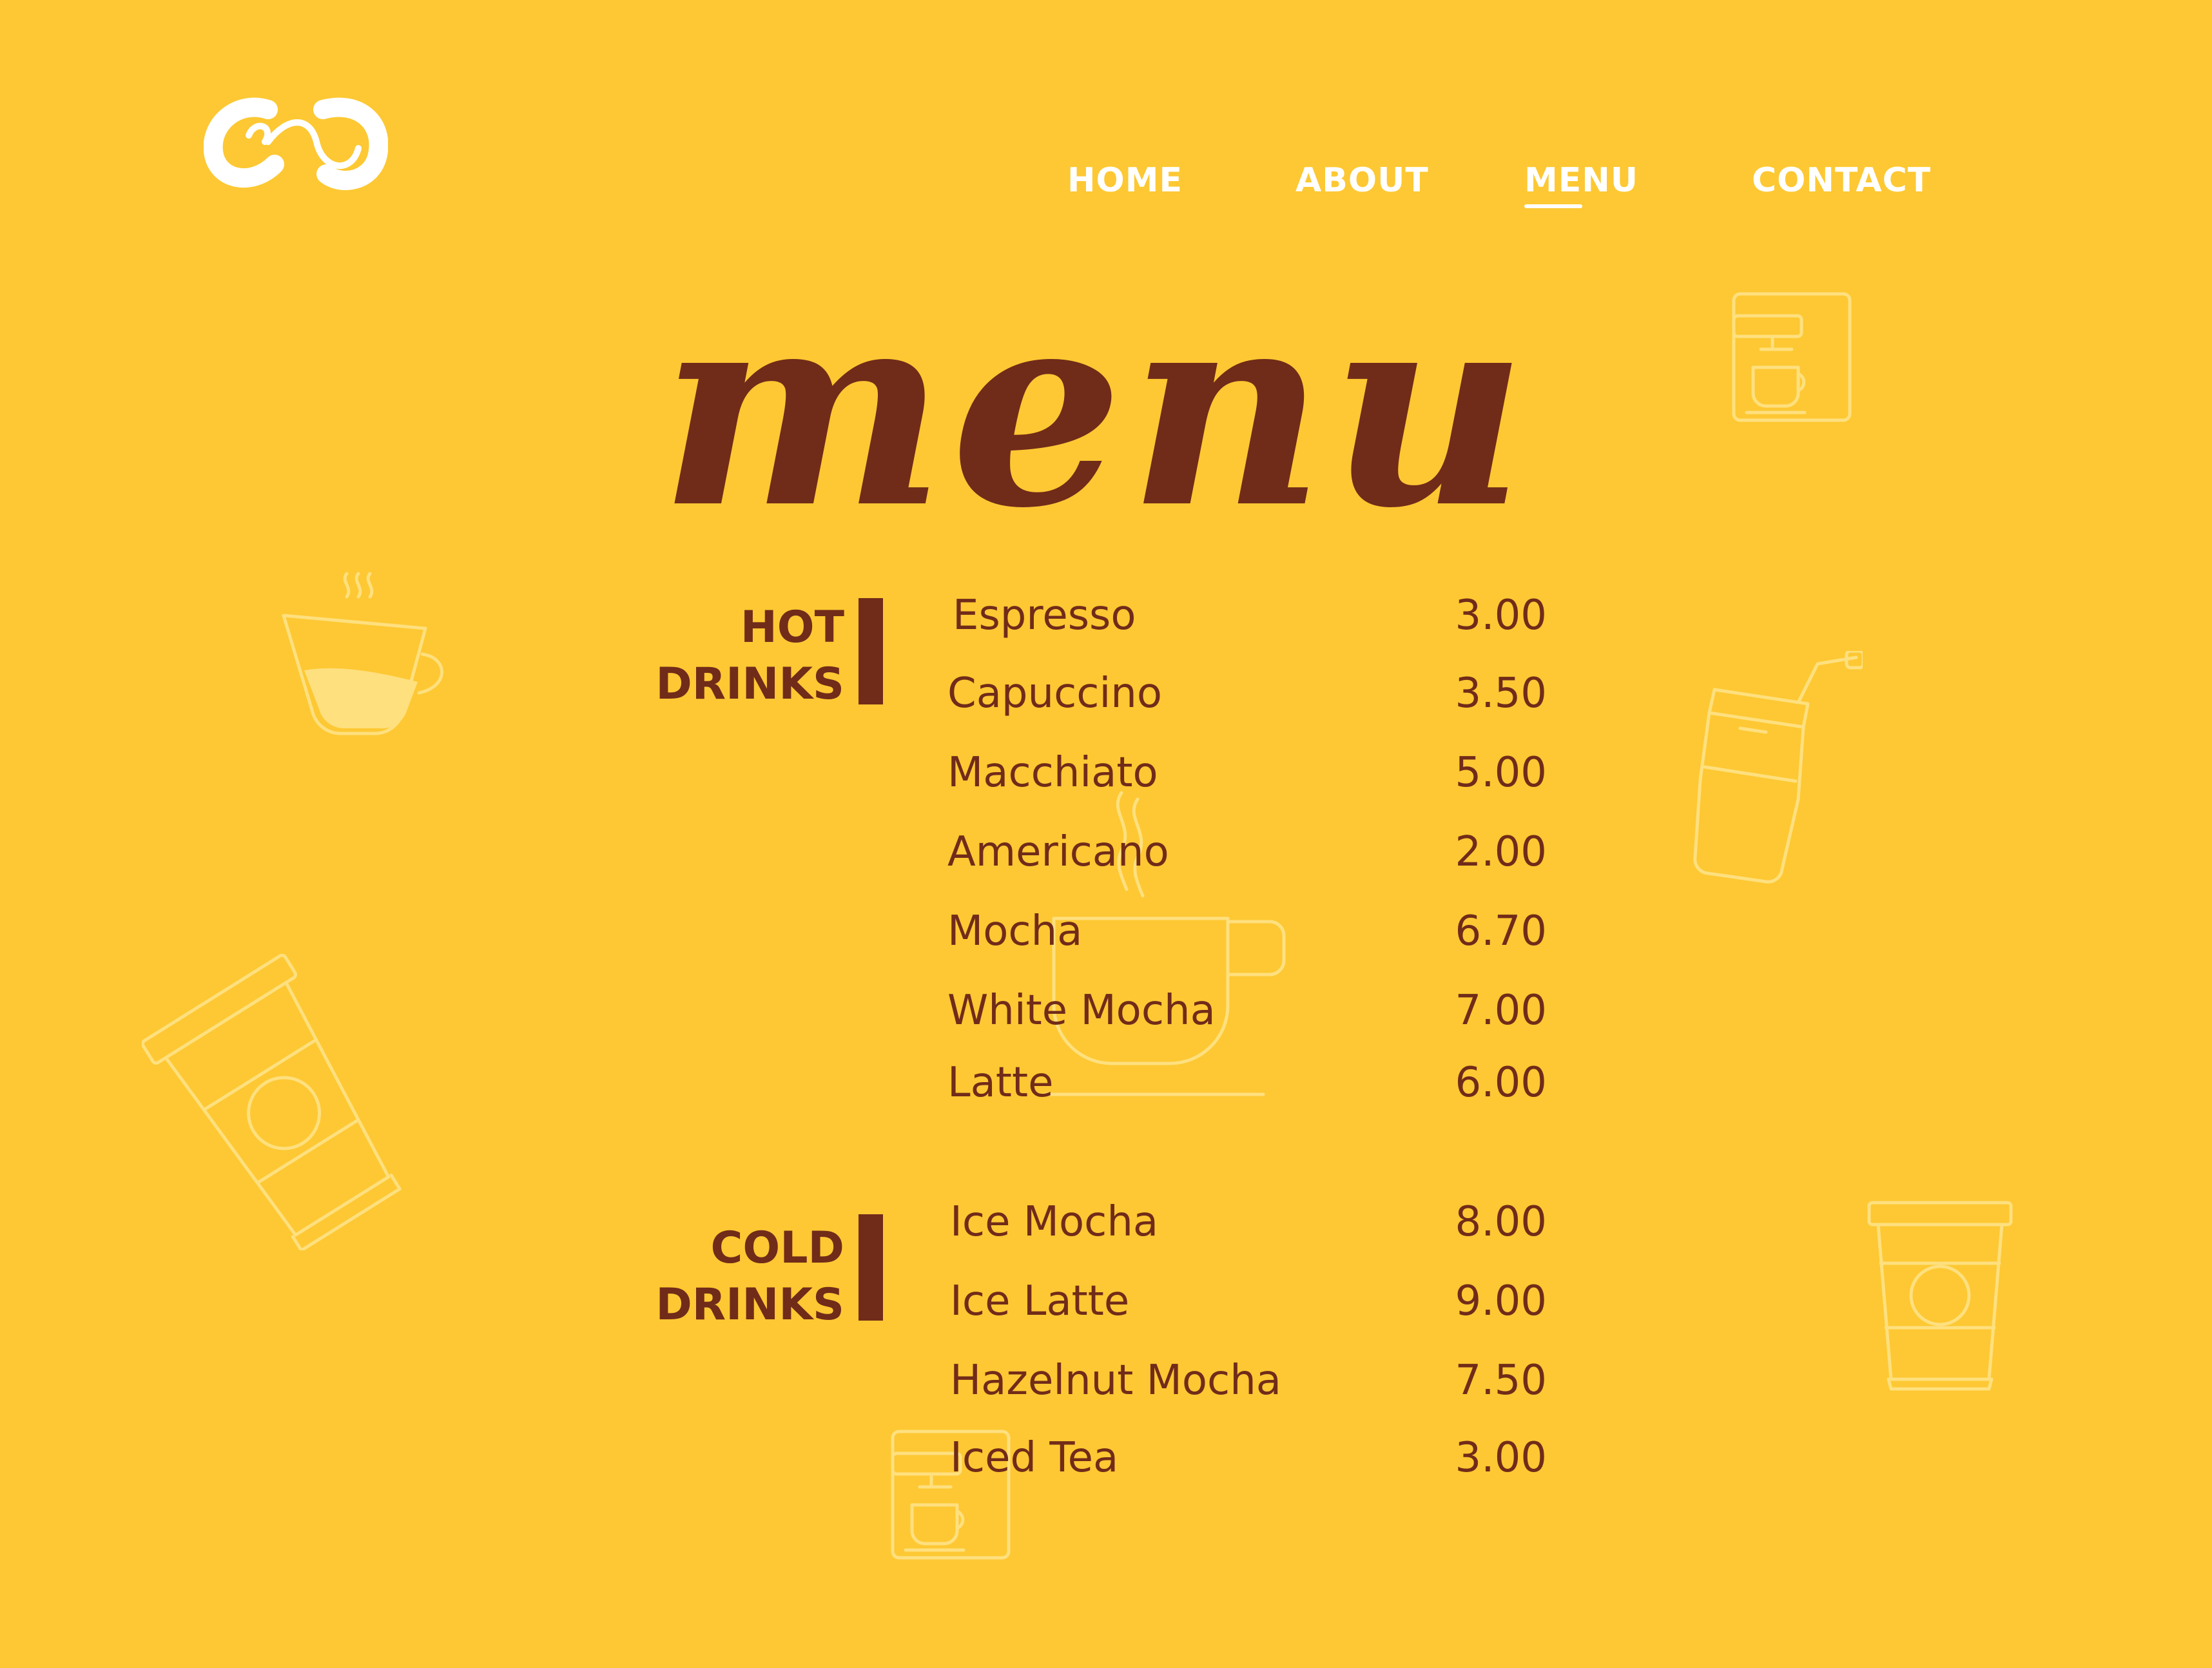 This screenshot has height=1668, width=2212. I want to click on item-price: 9.00, so click(1501, 1301).